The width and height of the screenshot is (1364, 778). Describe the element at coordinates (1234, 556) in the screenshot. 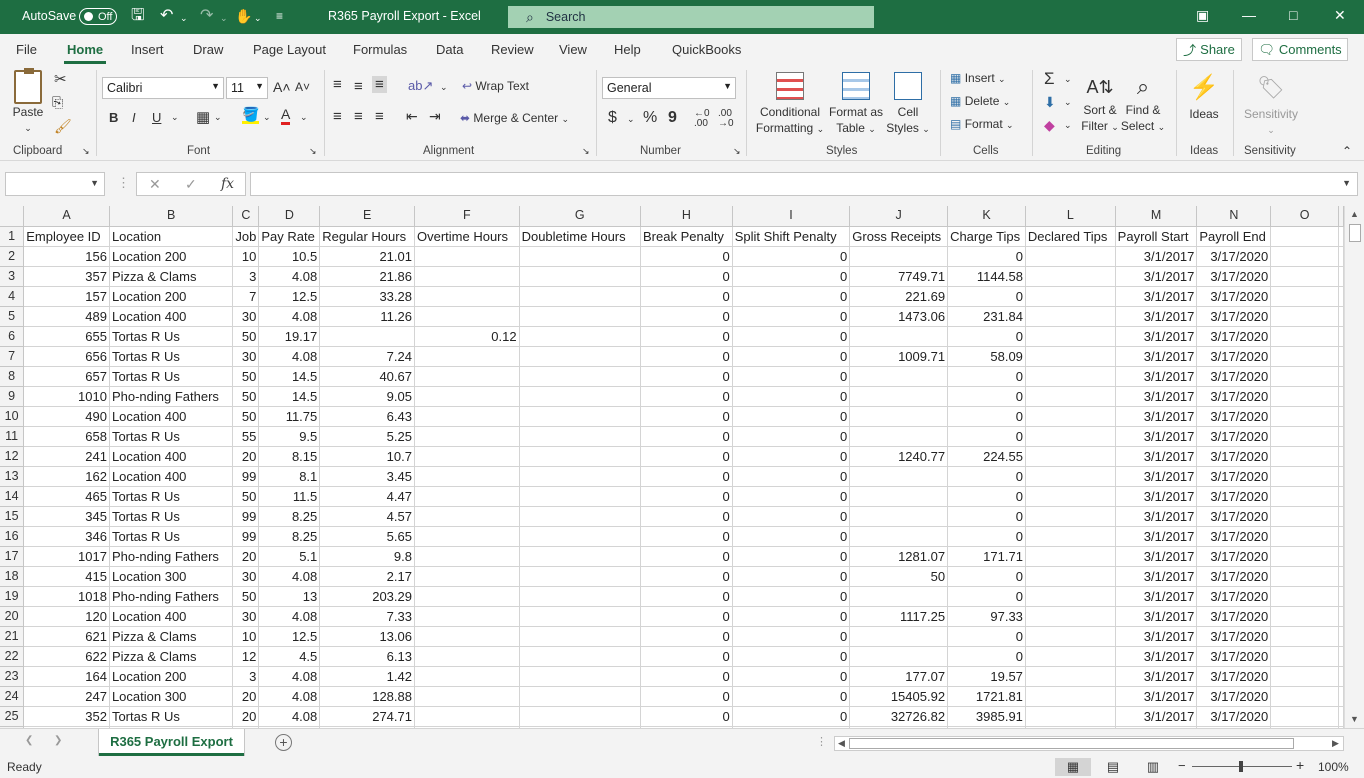

I see `cell-n17: 3/17/2020` at that location.